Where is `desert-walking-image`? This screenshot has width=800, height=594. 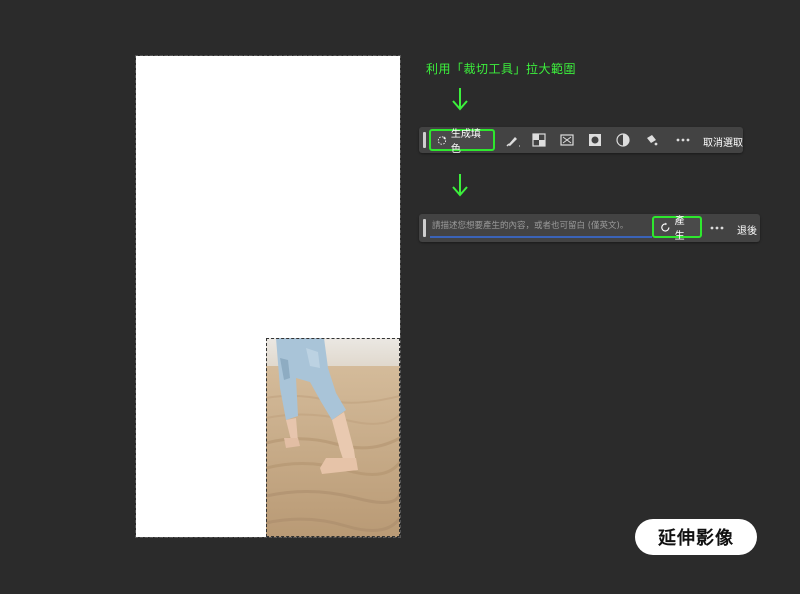 desert-walking-image is located at coordinates (333, 437).